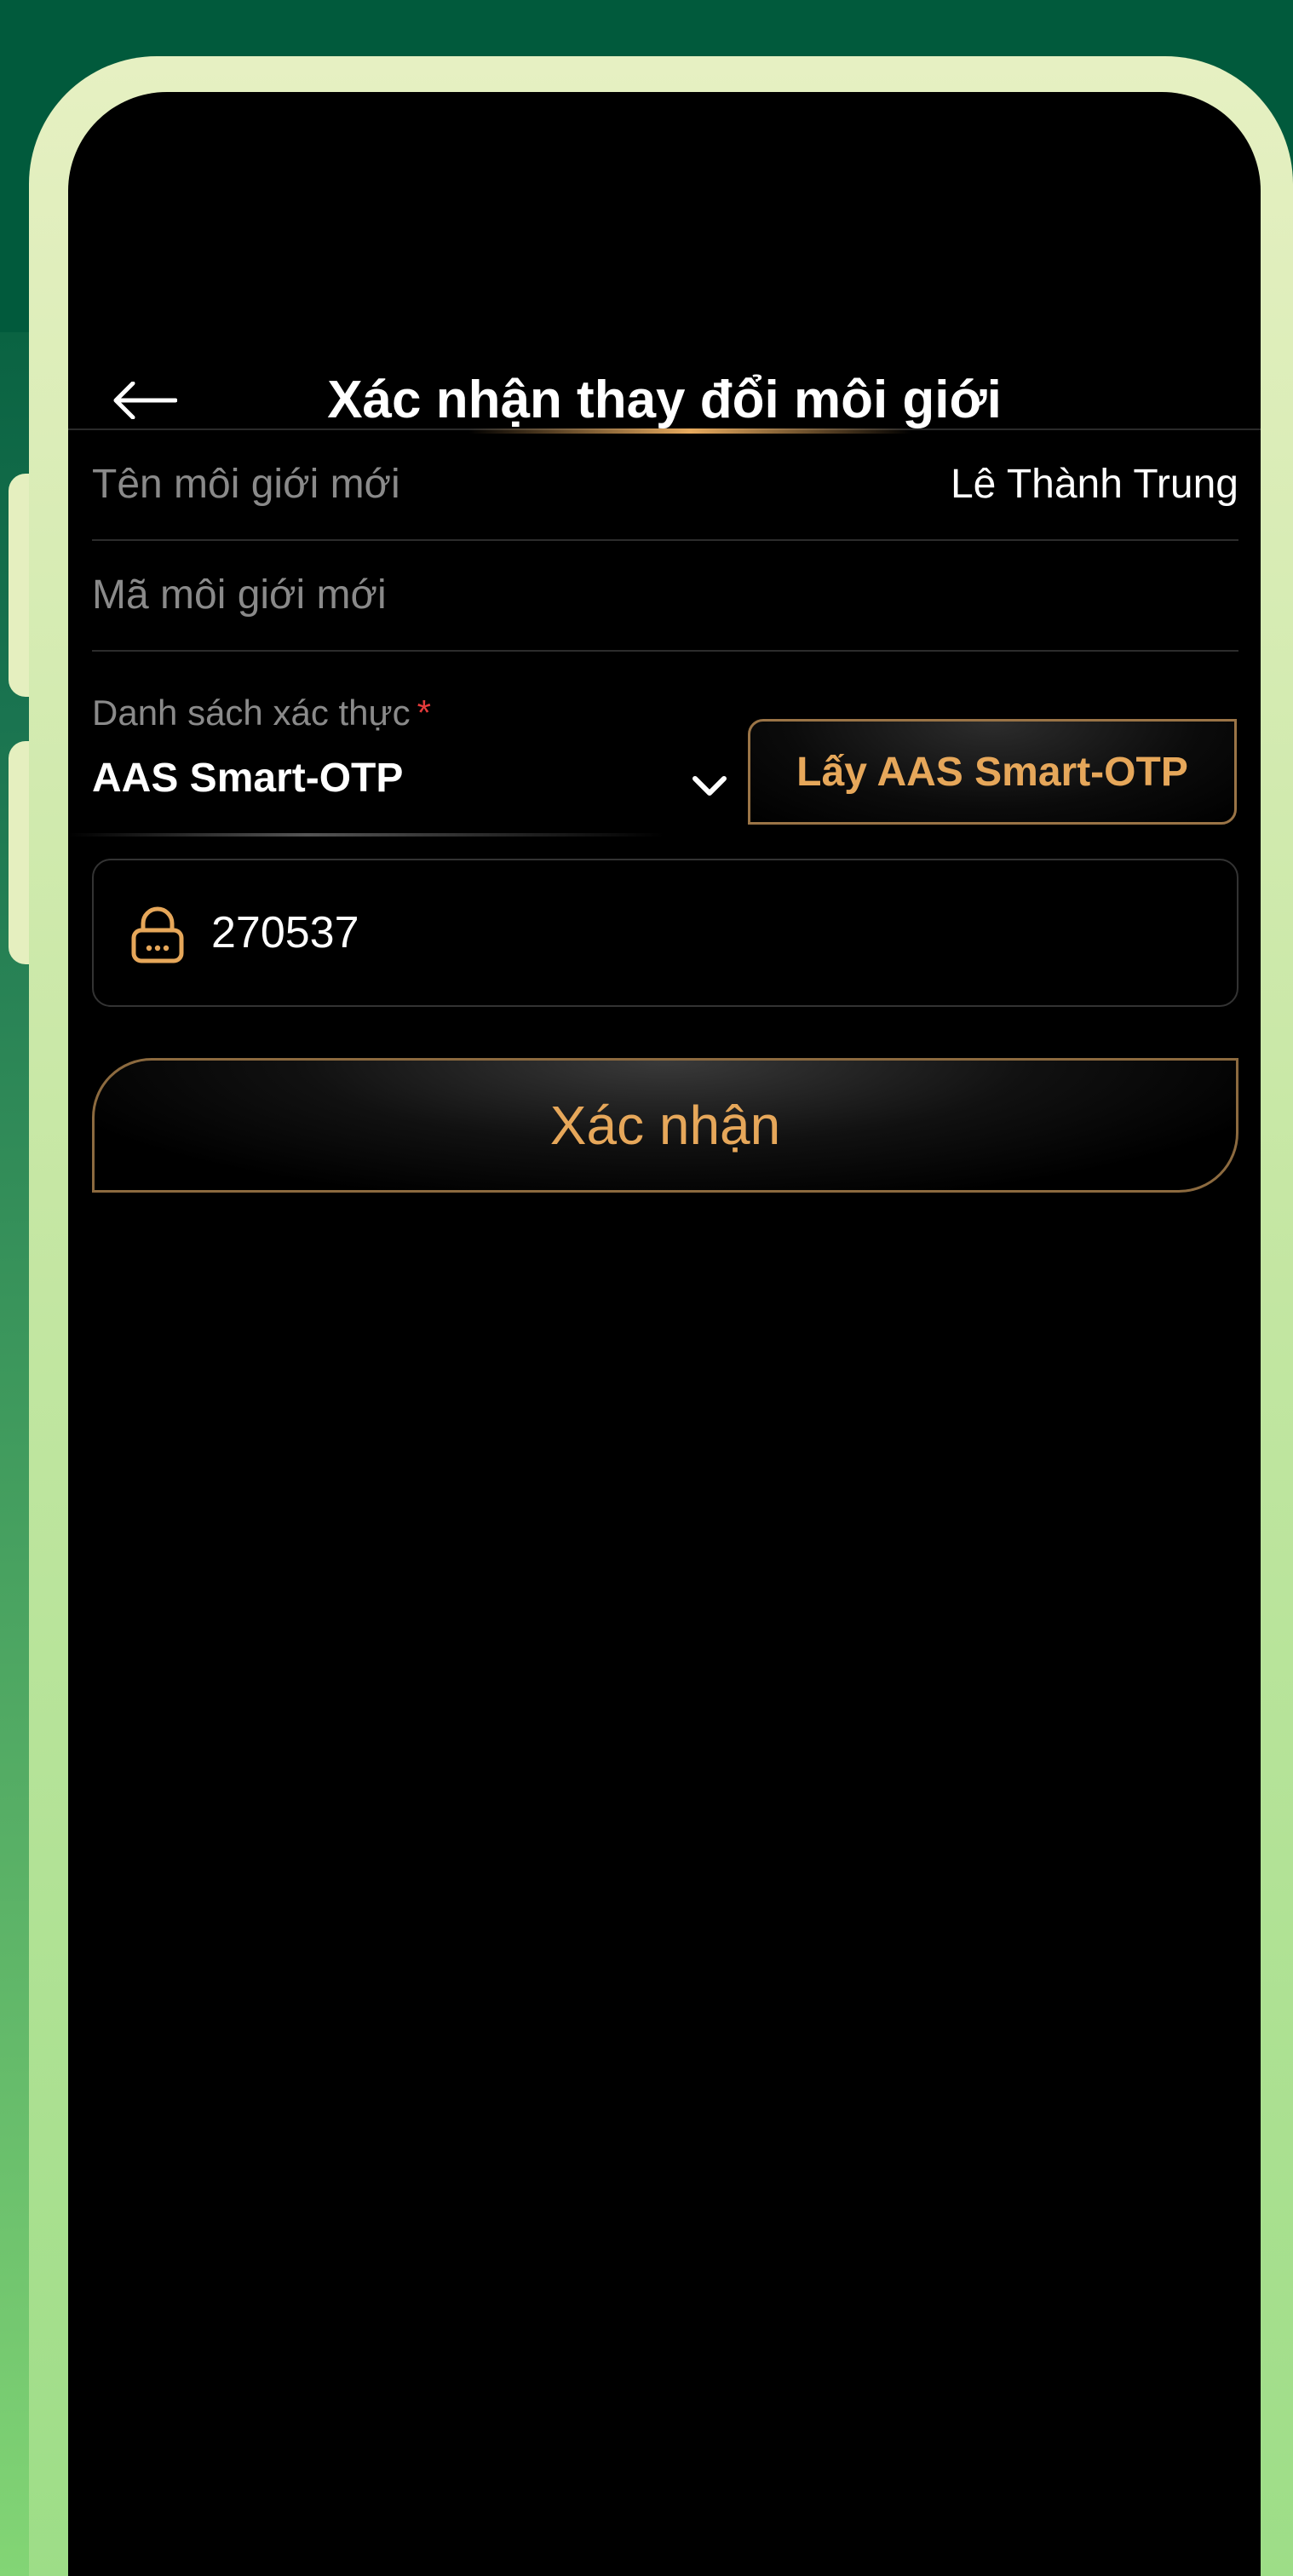 The image size is (1293, 2576). What do you see at coordinates (709, 786) in the screenshot?
I see `chevron-down-icon` at bounding box center [709, 786].